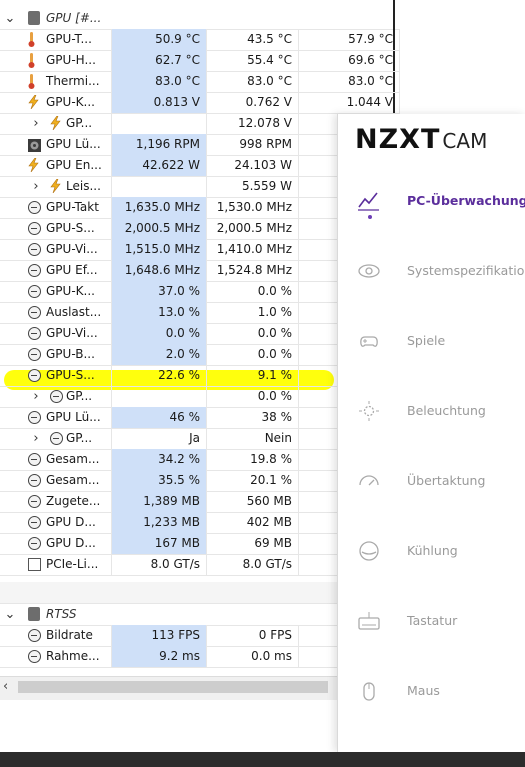 Image resolution: width=525 pixels, height=767 pixels. Describe the element at coordinates (431, 201) in the screenshot. I see `cam-nav-item: PC-Überwachung` at that location.